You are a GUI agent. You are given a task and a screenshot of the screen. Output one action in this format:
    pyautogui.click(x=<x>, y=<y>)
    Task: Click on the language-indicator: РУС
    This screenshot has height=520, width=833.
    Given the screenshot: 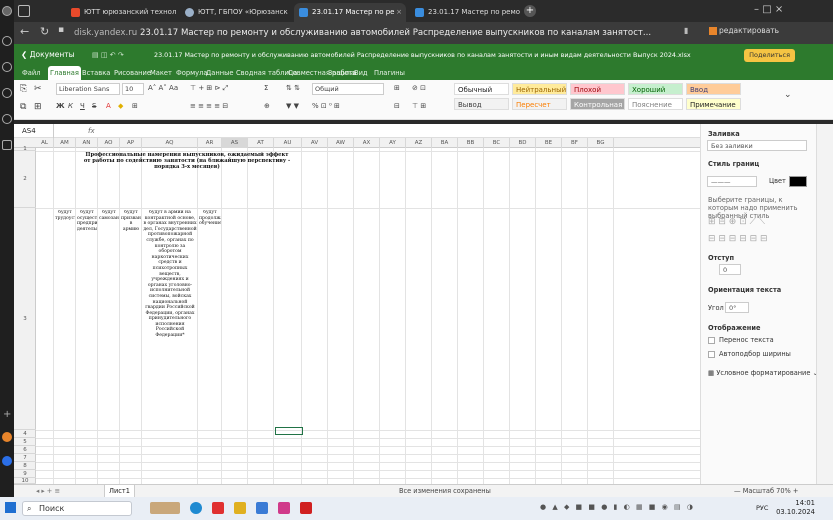 What is the action you would take?
    pyautogui.click(x=762, y=508)
    